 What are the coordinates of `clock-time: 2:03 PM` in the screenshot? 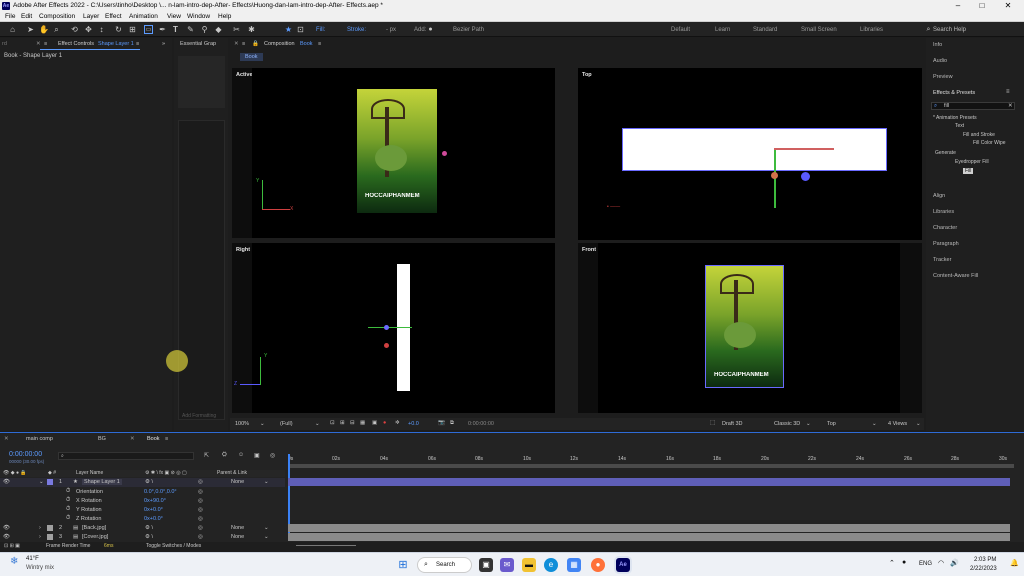 It's located at (985, 560).